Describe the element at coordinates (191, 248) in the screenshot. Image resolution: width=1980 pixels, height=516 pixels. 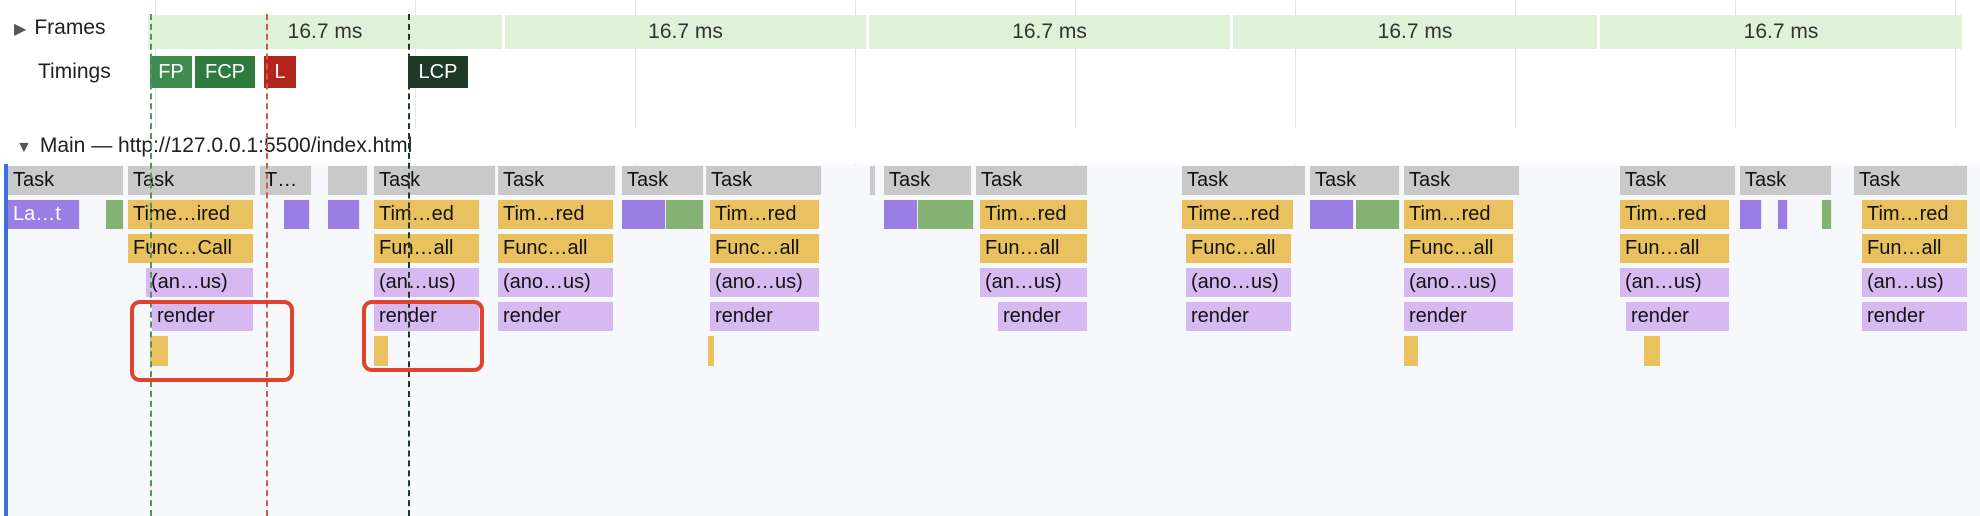
I see `function-call-bar: Func…Call` at that location.